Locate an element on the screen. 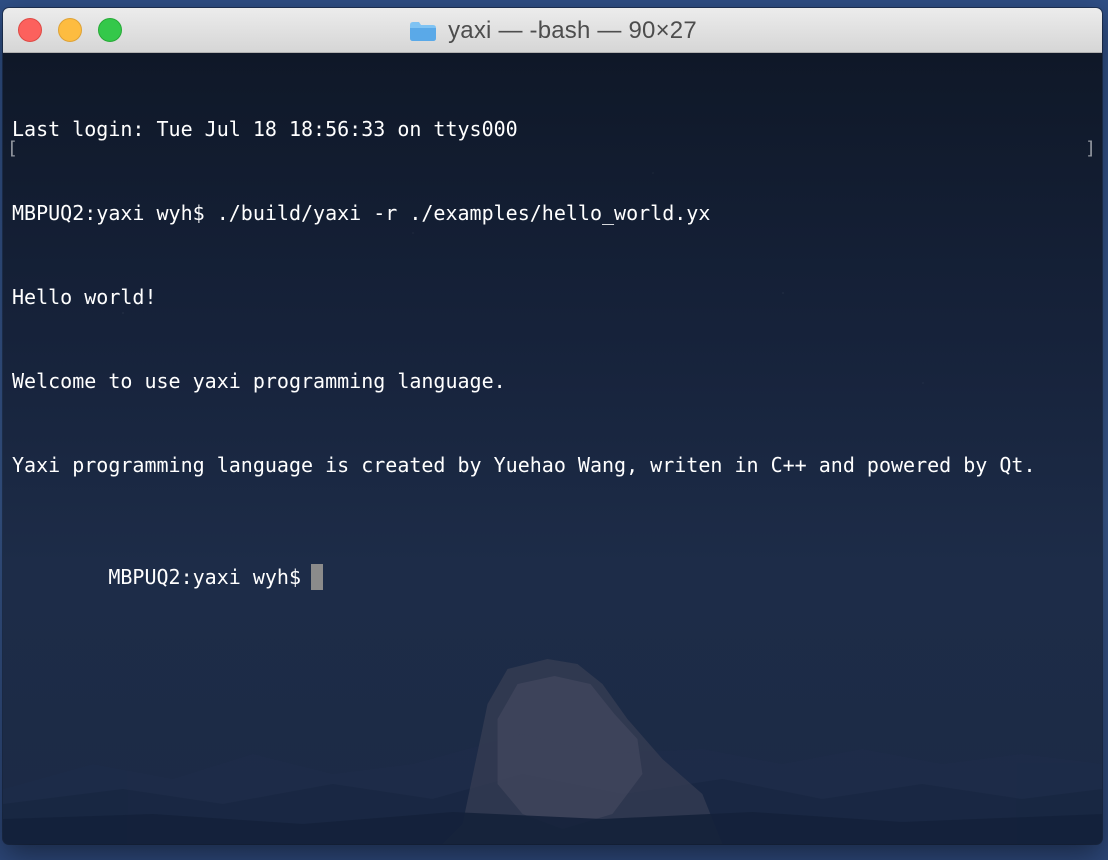 The image size is (1108, 860). text-cursor is located at coordinates (316, 577).